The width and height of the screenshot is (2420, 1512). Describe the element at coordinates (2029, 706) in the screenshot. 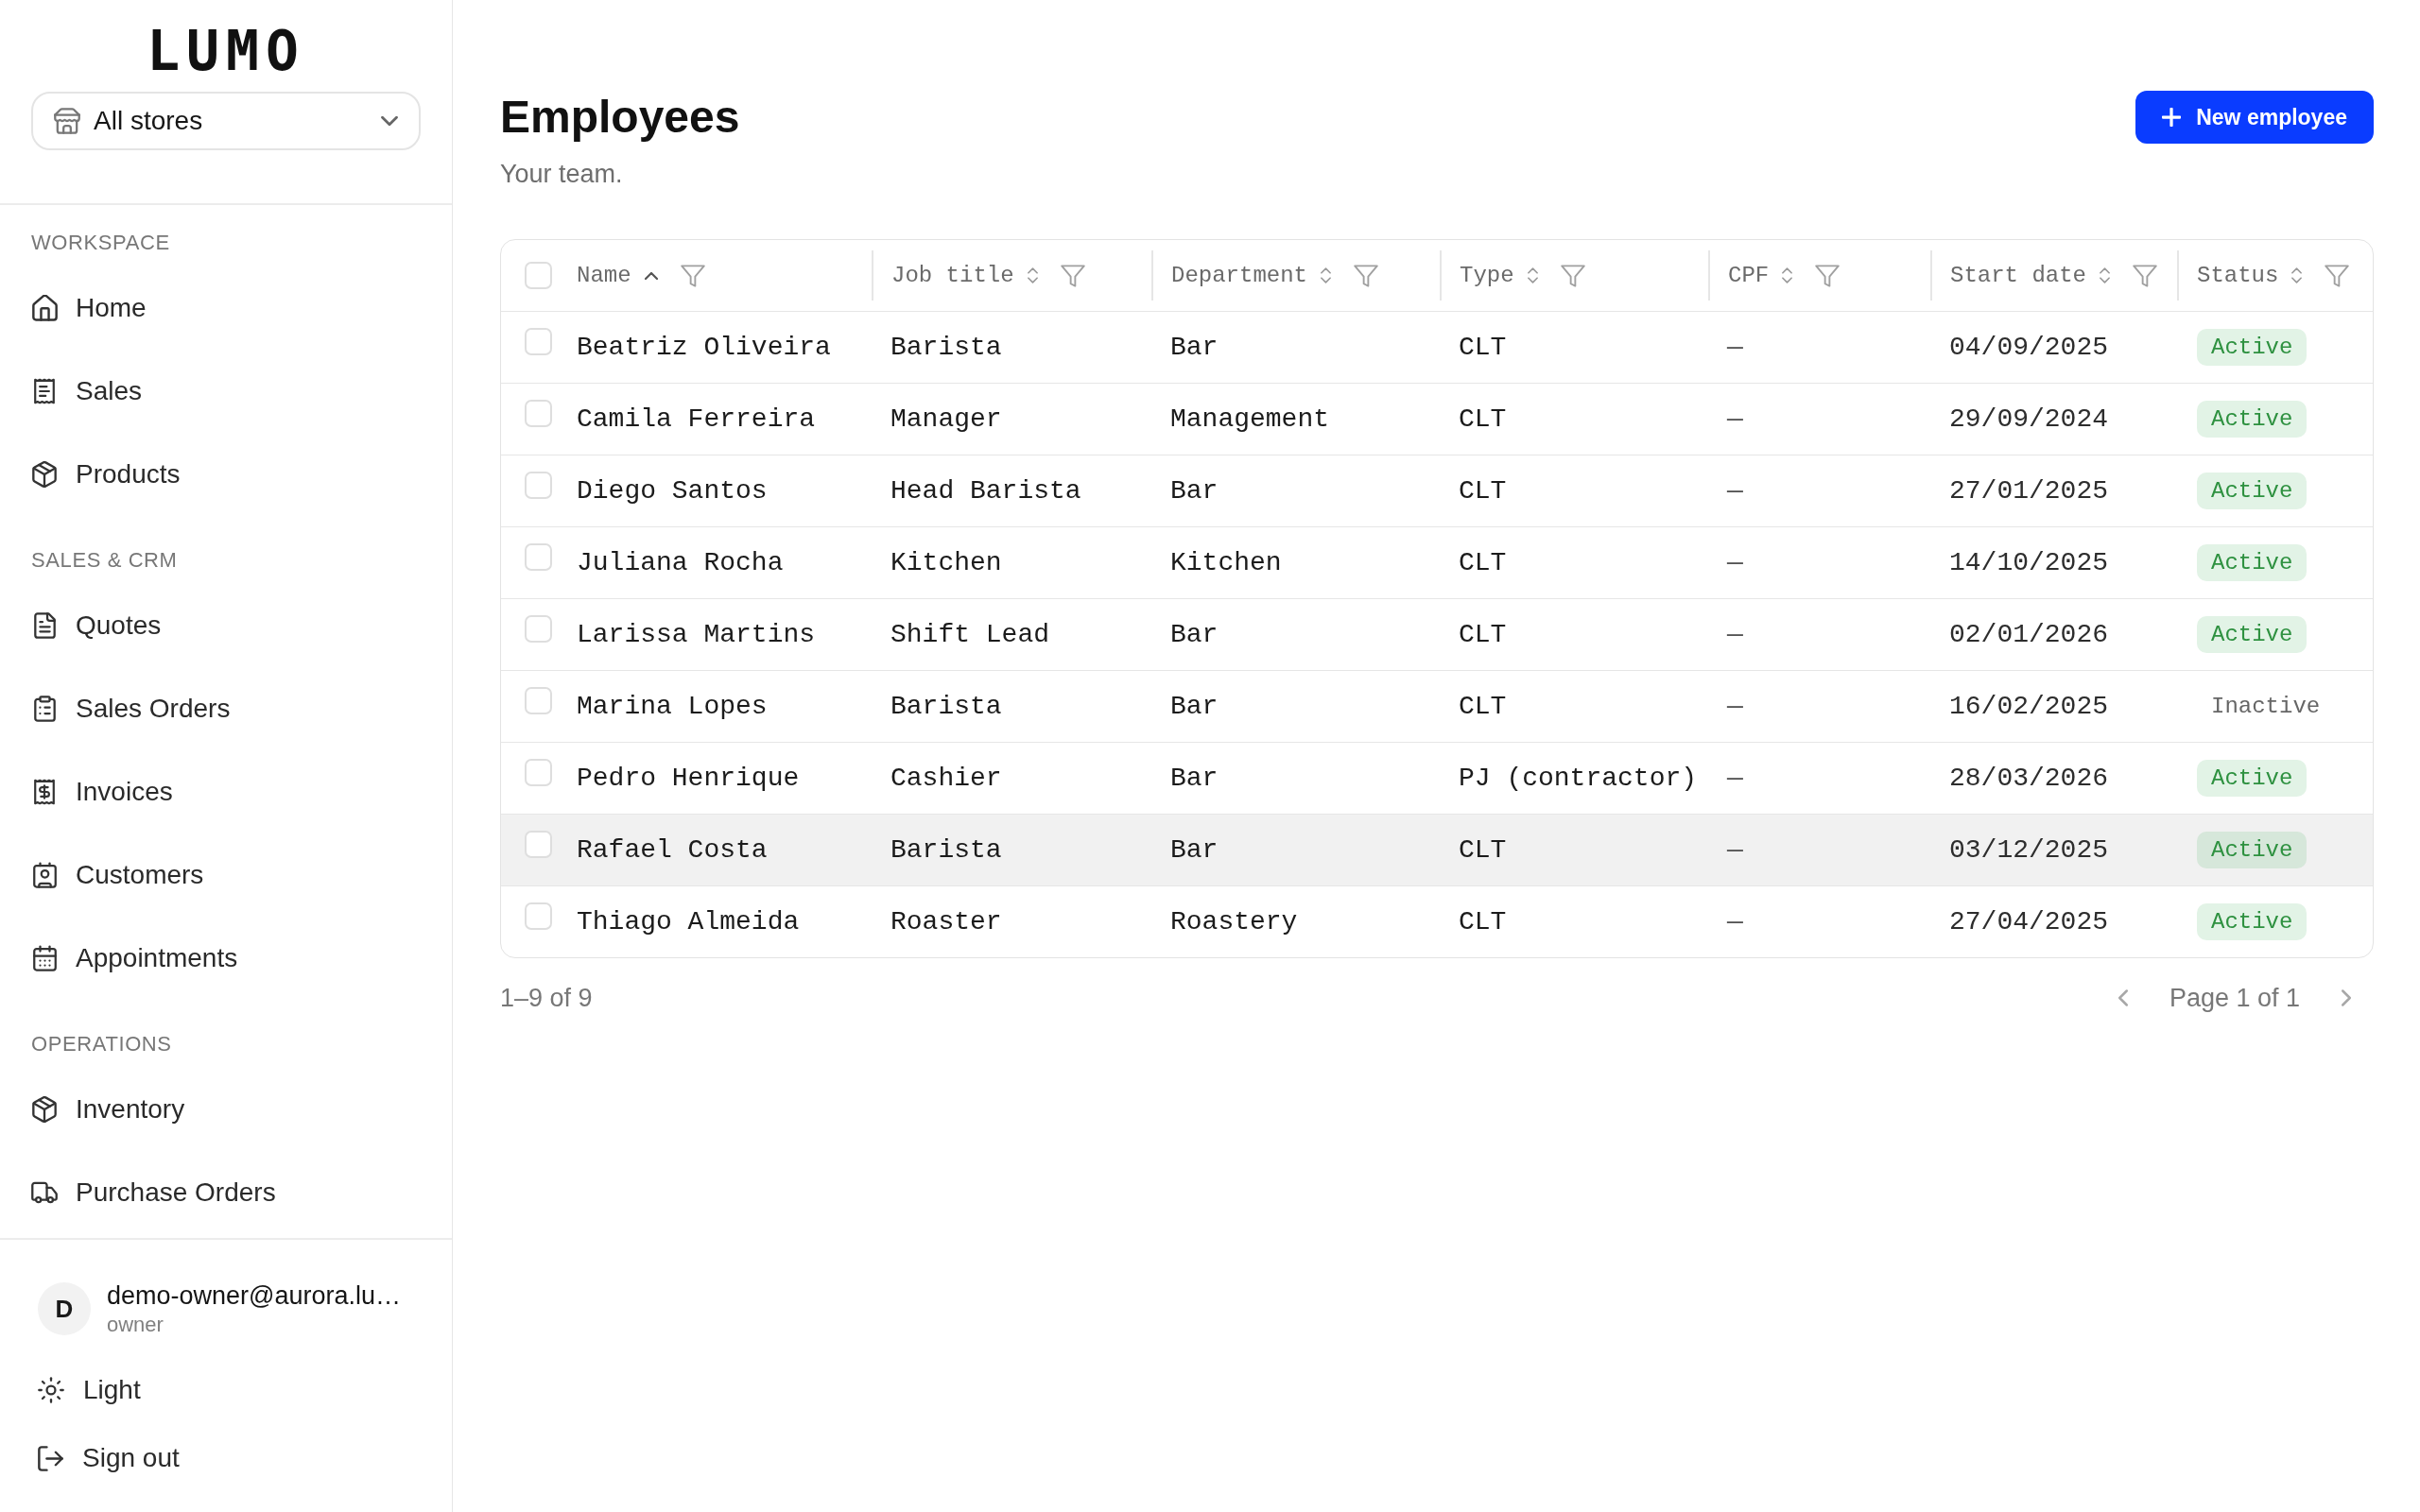

I see `start-date: 16/02/2025` at that location.